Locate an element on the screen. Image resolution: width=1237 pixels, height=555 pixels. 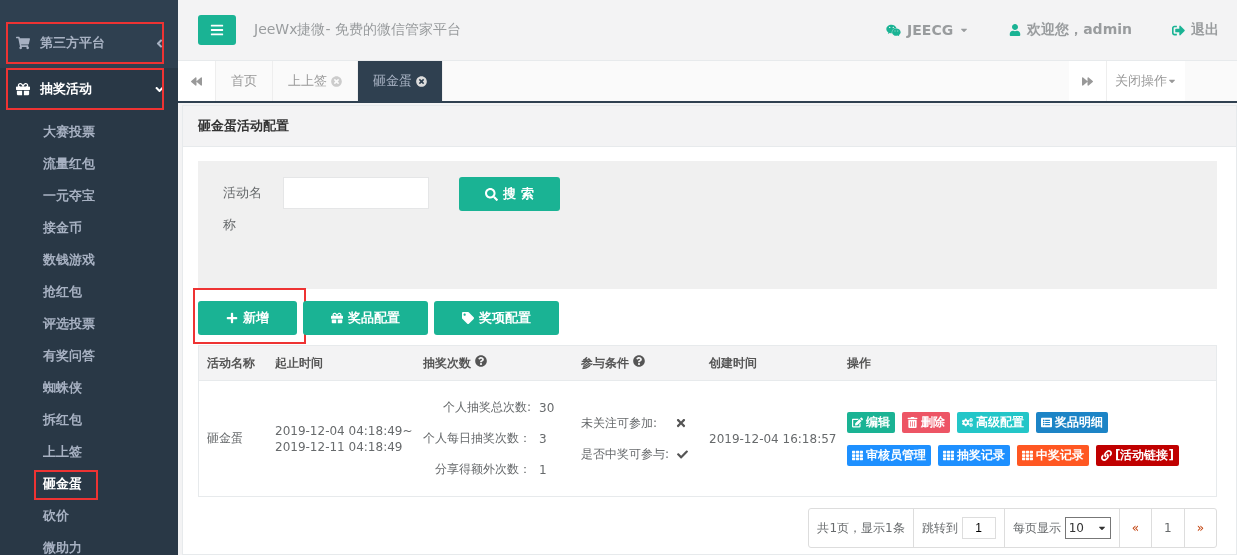
action-button: 抽奖记录 is located at coordinates (974, 455).